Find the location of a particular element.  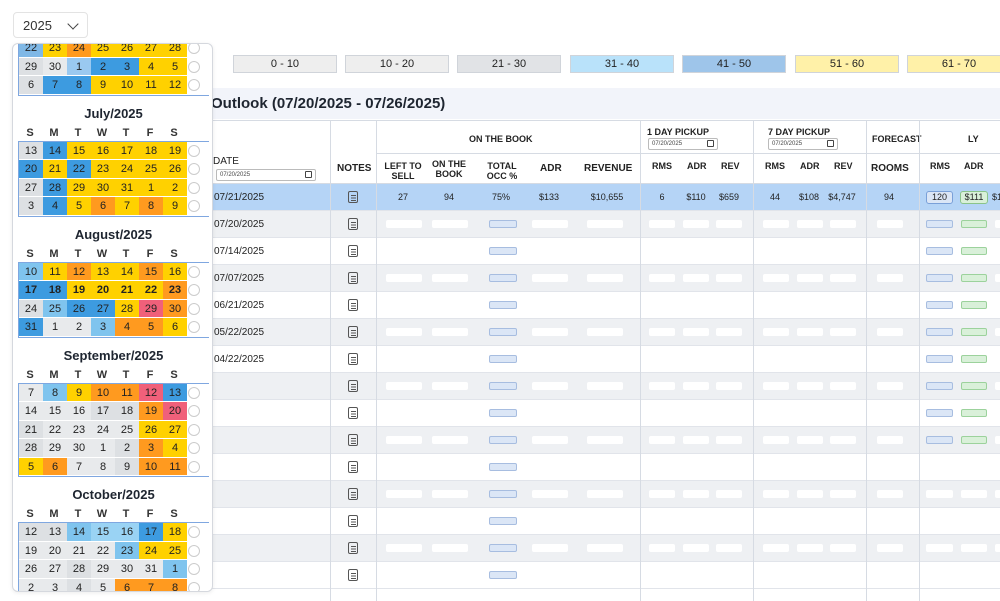

date-filter-field: 07/20/2025 is located at coordinates (266, 175).